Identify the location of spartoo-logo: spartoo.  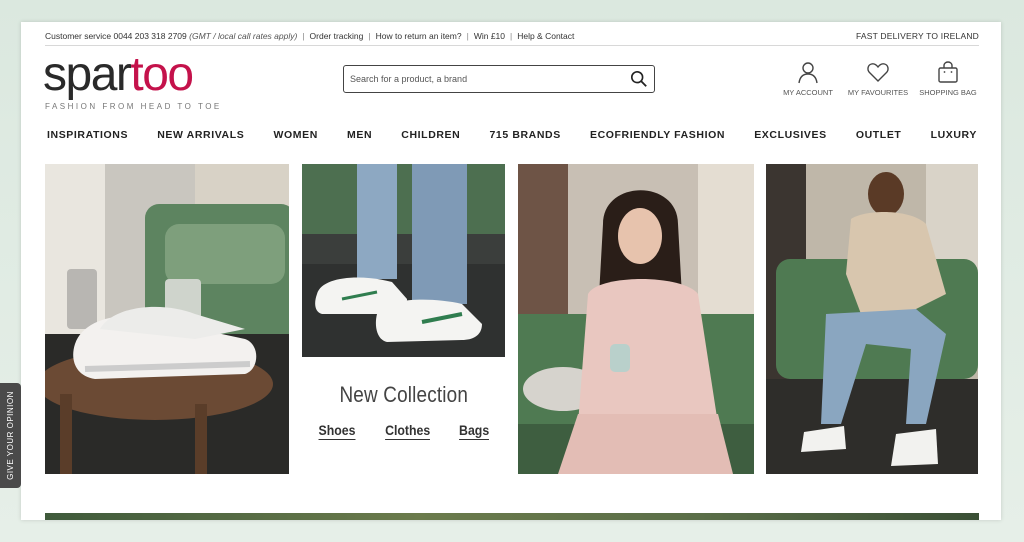
(118, 75).